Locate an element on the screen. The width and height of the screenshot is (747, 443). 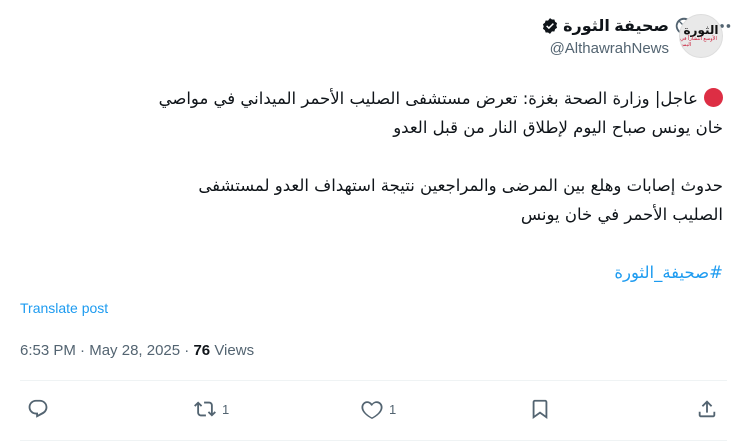
verified-icon is located at coordinates (550, 25).